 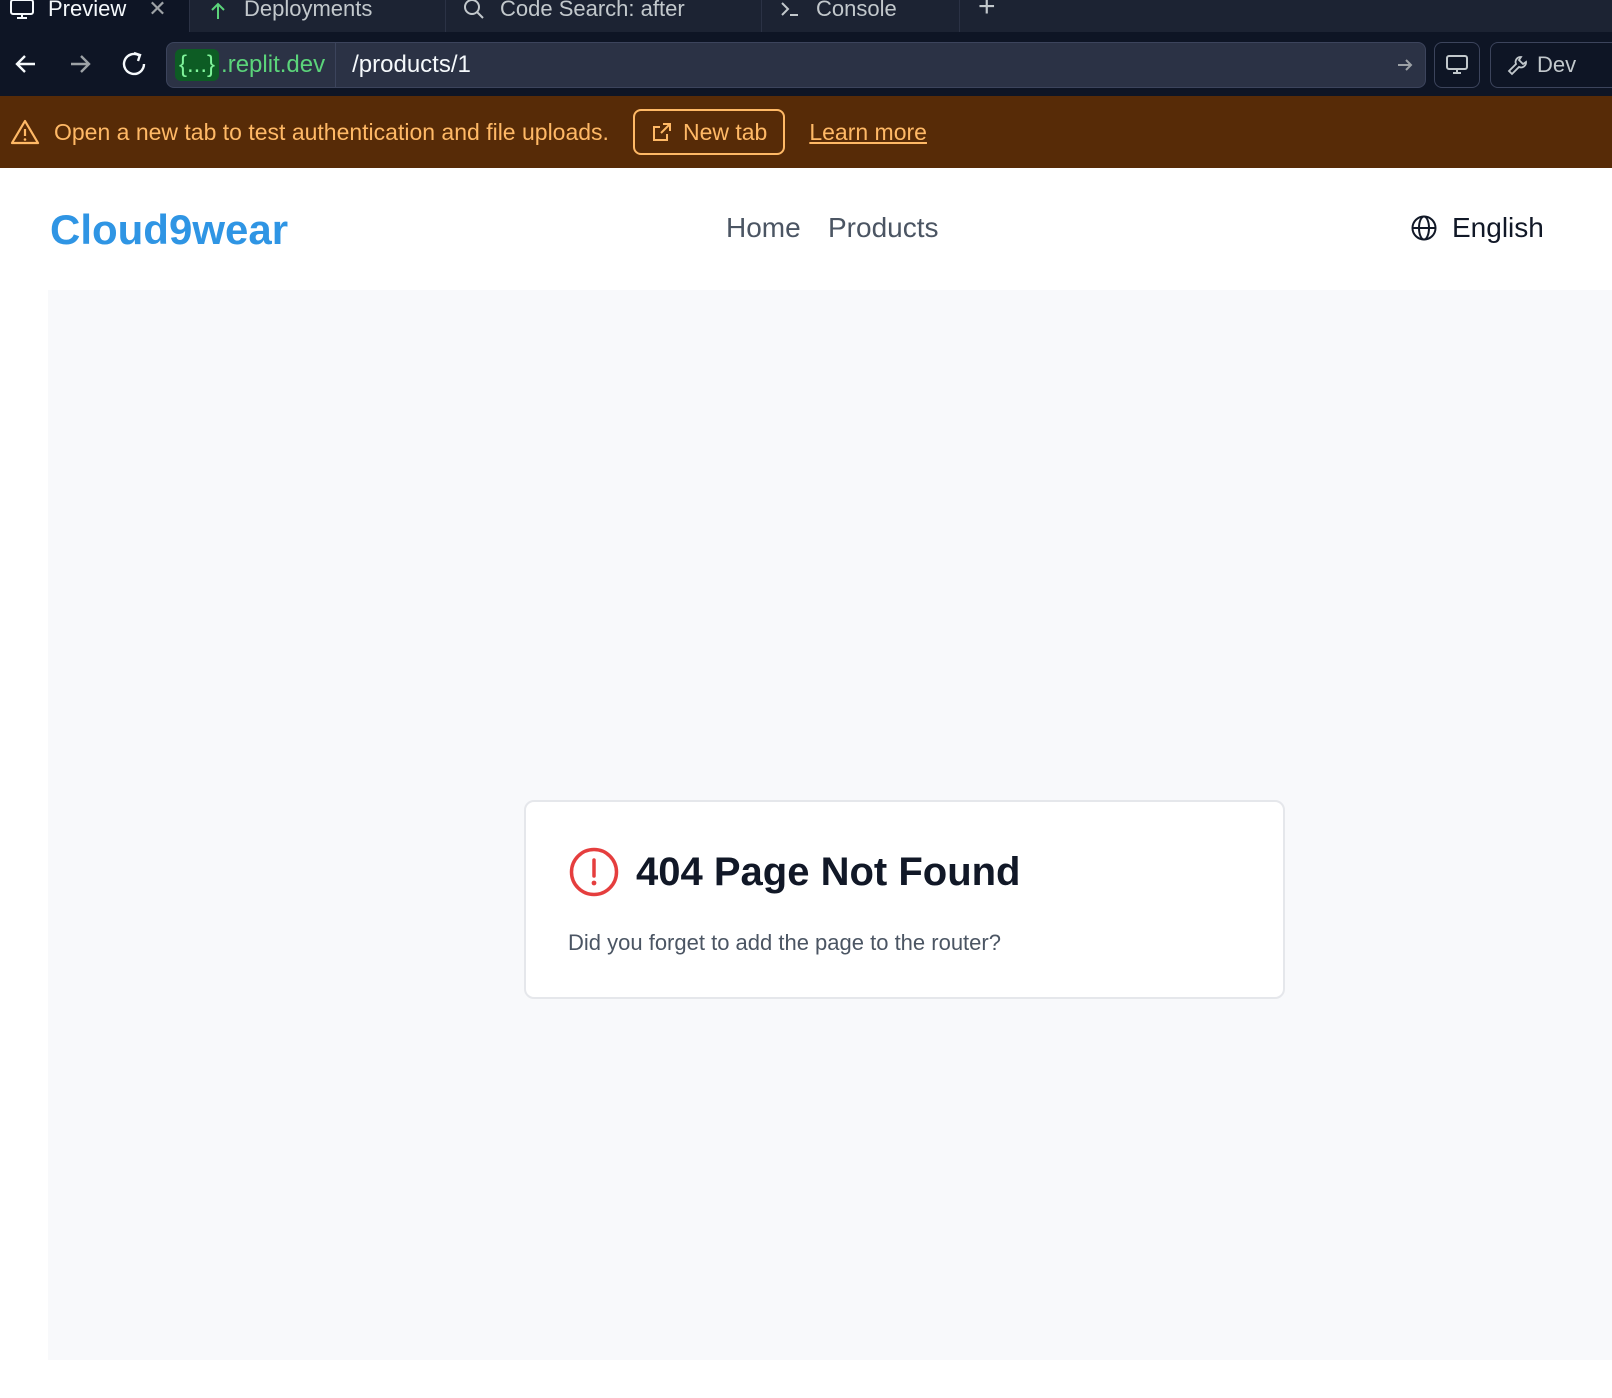 I want to click on tab-label: Deployments, so click(x=308, y=10).